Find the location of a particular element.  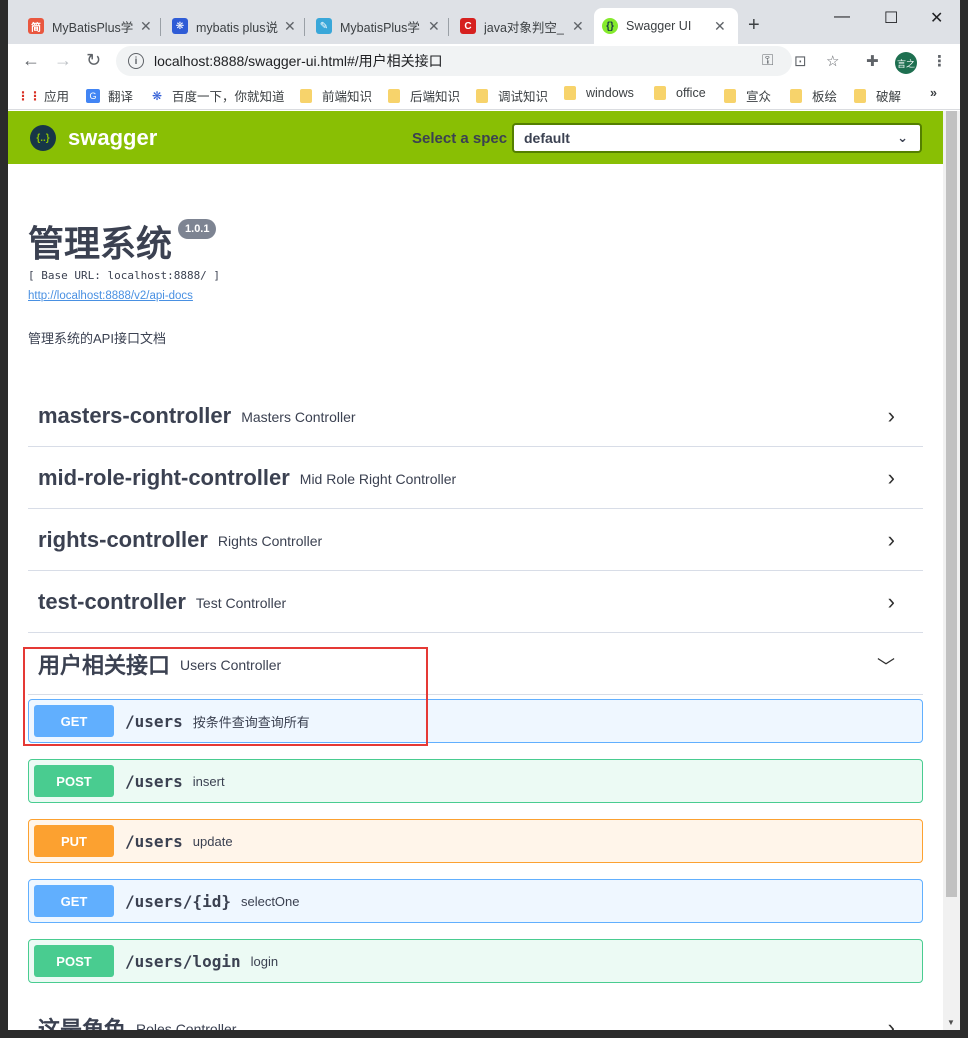

swagger-logo-icon: {..} is located at coordinates (43, 138).